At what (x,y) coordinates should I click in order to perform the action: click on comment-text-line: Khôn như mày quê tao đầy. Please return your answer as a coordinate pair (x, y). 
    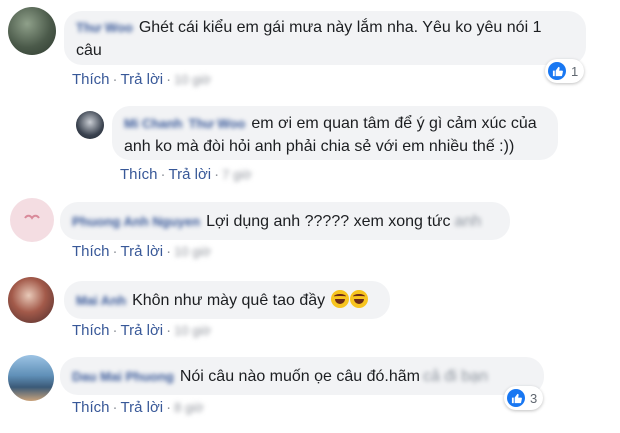
    Looking at the image, I should click on (229, 300).